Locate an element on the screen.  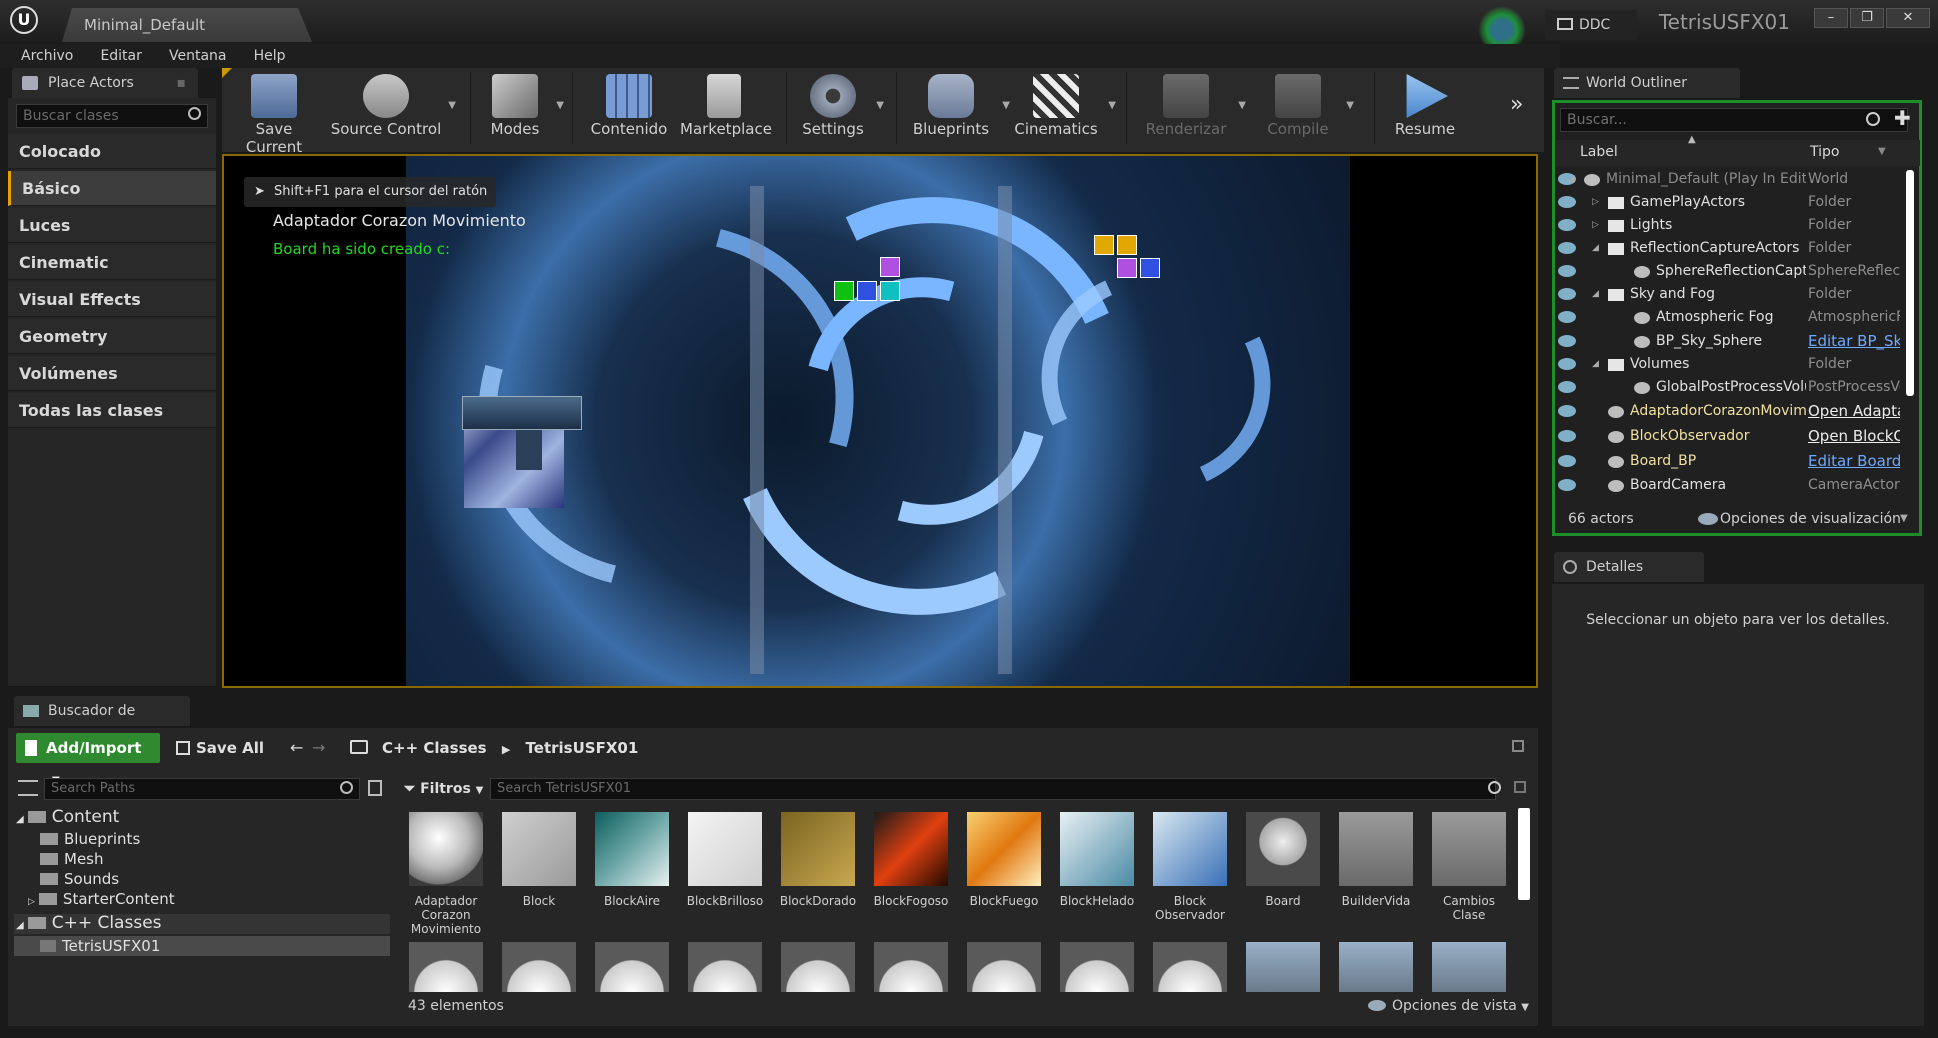
tree-sounds: Sounds is located at coordinates (79, 879).